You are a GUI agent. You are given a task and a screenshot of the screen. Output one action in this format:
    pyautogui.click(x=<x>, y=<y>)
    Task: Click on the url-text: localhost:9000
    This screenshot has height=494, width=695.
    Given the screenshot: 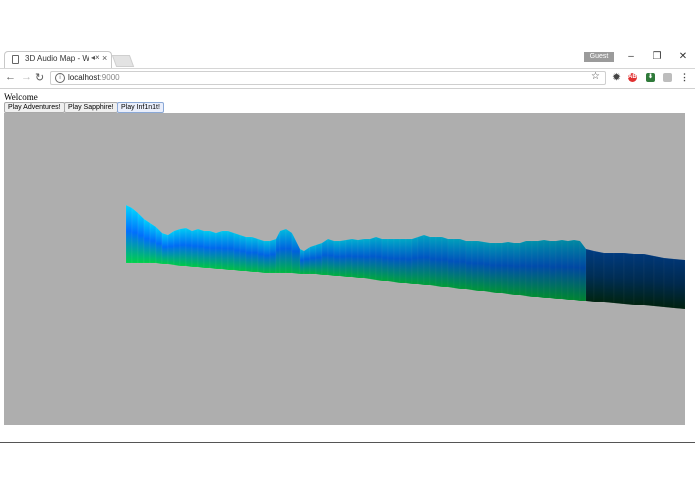 What is the action you would take?
    pyautogui.click(x=94, y=78)
    